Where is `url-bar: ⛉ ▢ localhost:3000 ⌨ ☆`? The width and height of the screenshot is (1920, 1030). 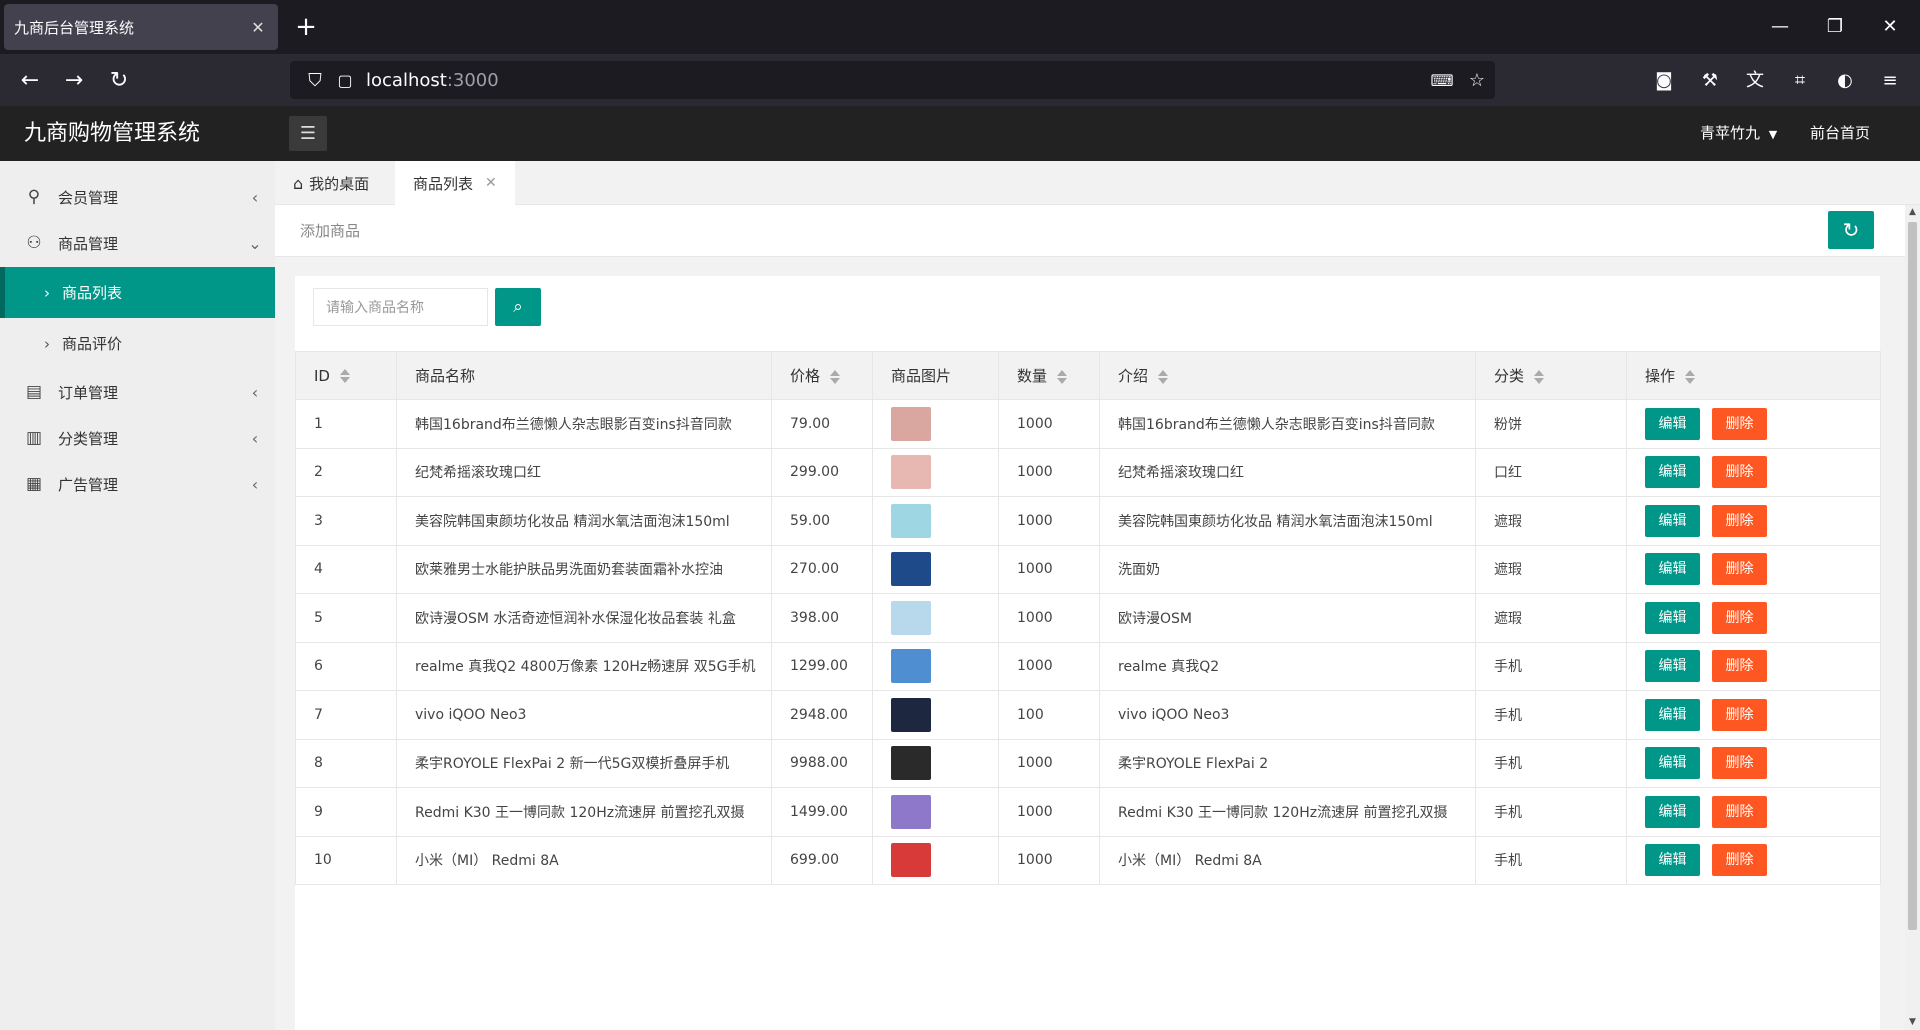 url-bar: ⛉ ▢ localhost:3000 ⌨ ☆ is located at coordinates (892, 80).